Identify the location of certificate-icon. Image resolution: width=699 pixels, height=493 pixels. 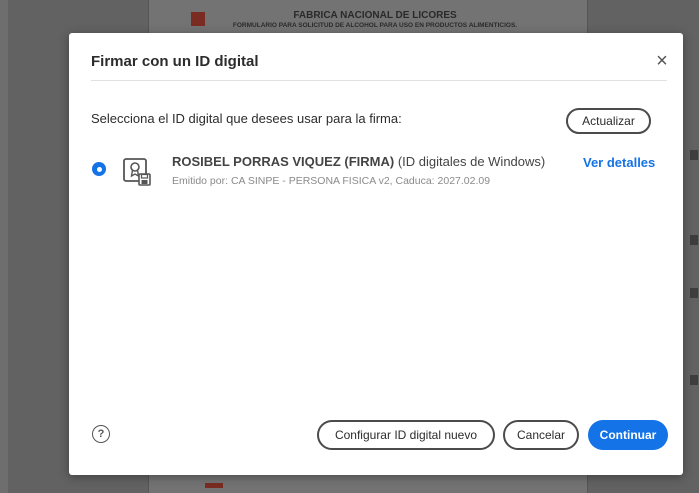
(137, 172).